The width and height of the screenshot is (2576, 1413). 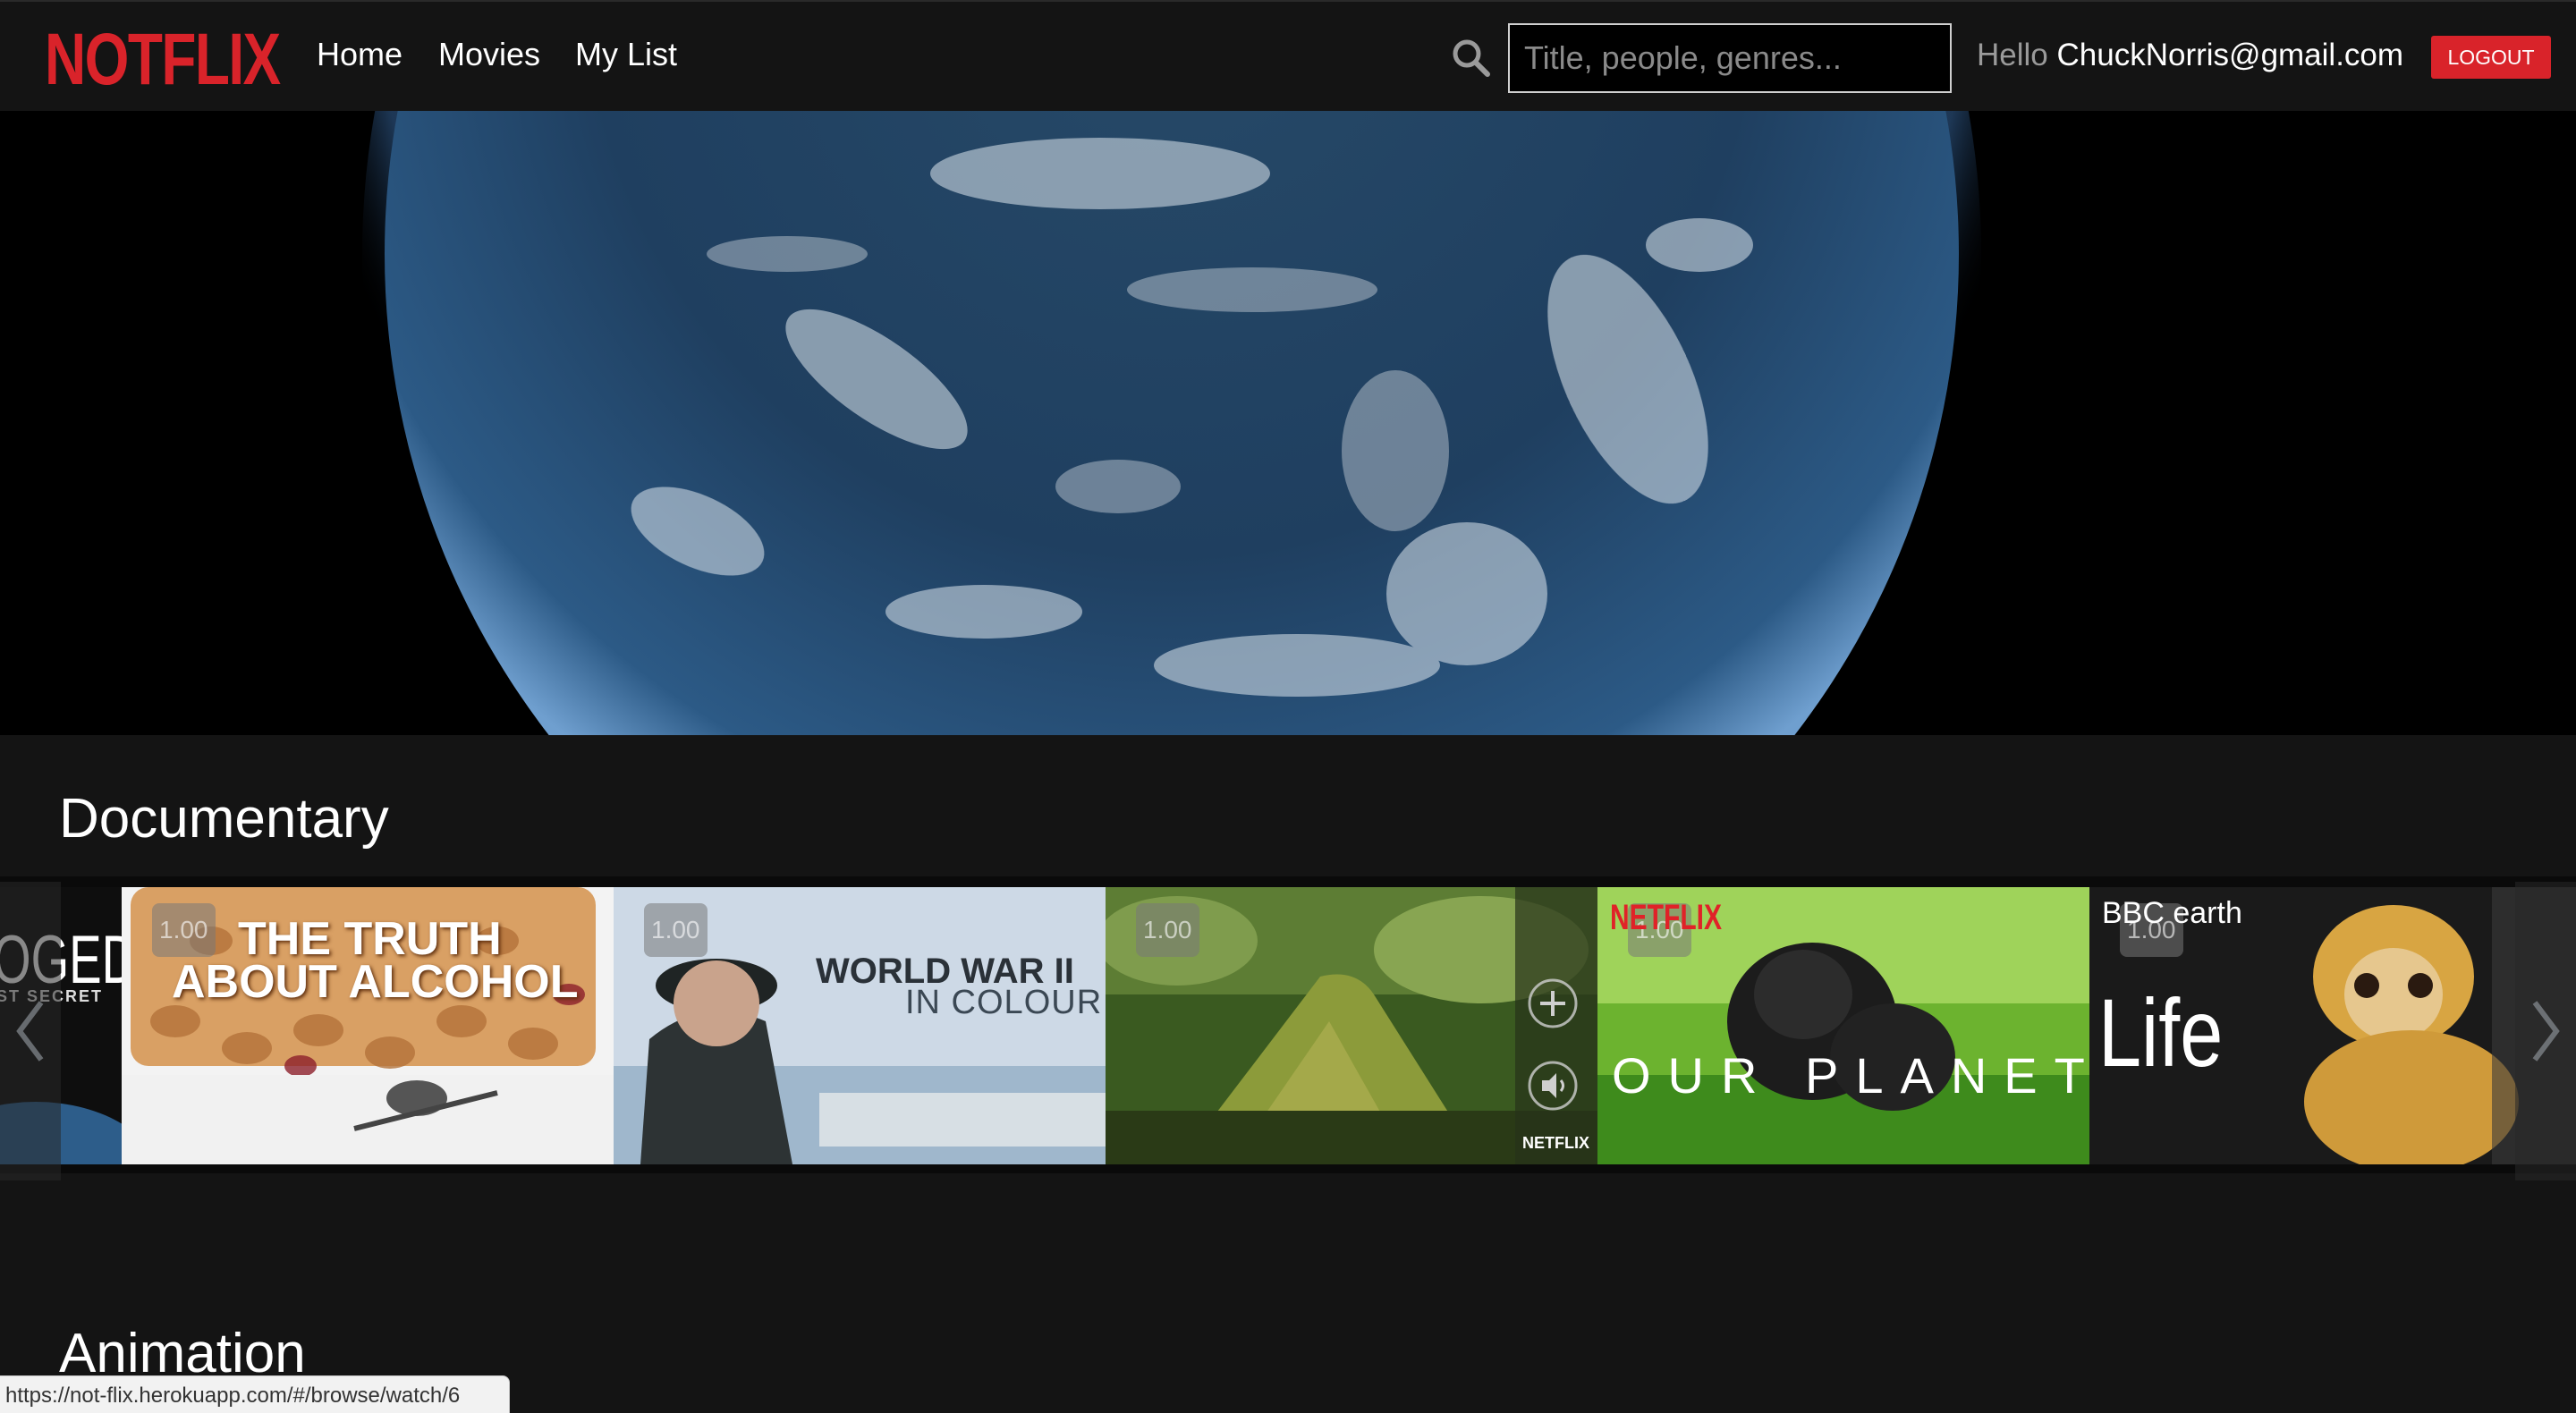 I want to click on greeting-label: Hello, so click(x=2012, y=55).